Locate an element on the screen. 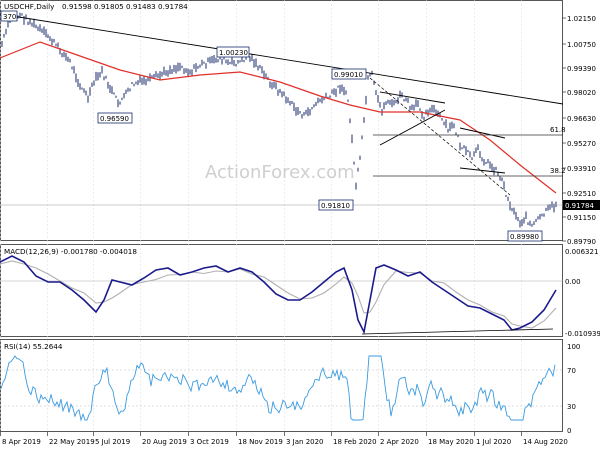 The height and width of the screenshot is (450, 600). price-tick-label: 1.02150 is located at coordinates (581, 19).